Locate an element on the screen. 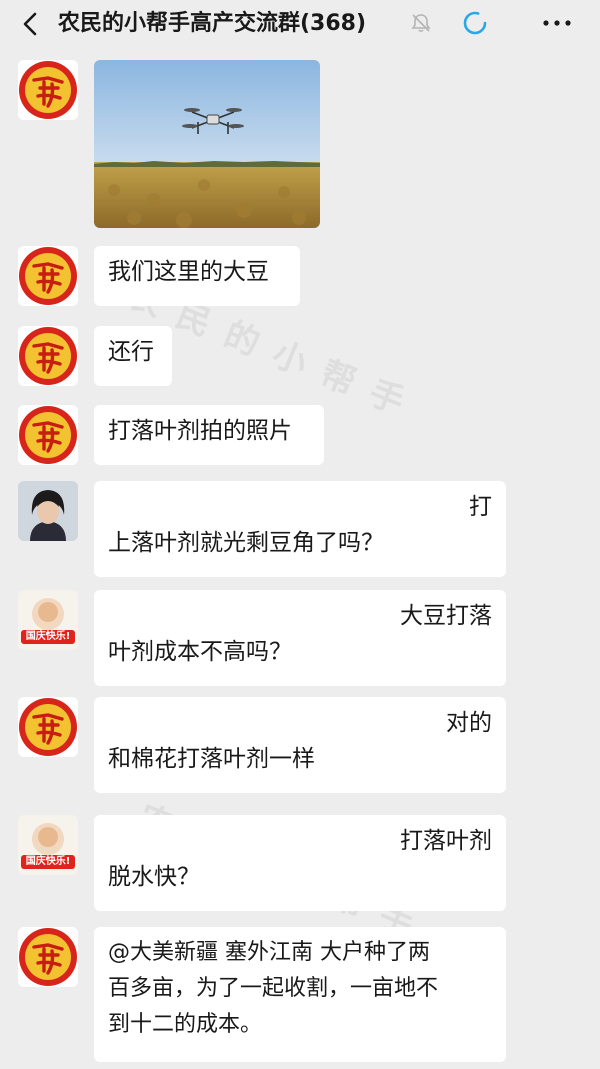 This screenshot has width=600, height=1069. message-text: @大美新疆 塞外江南 大户种了两 is located at coordinates (269, 952).